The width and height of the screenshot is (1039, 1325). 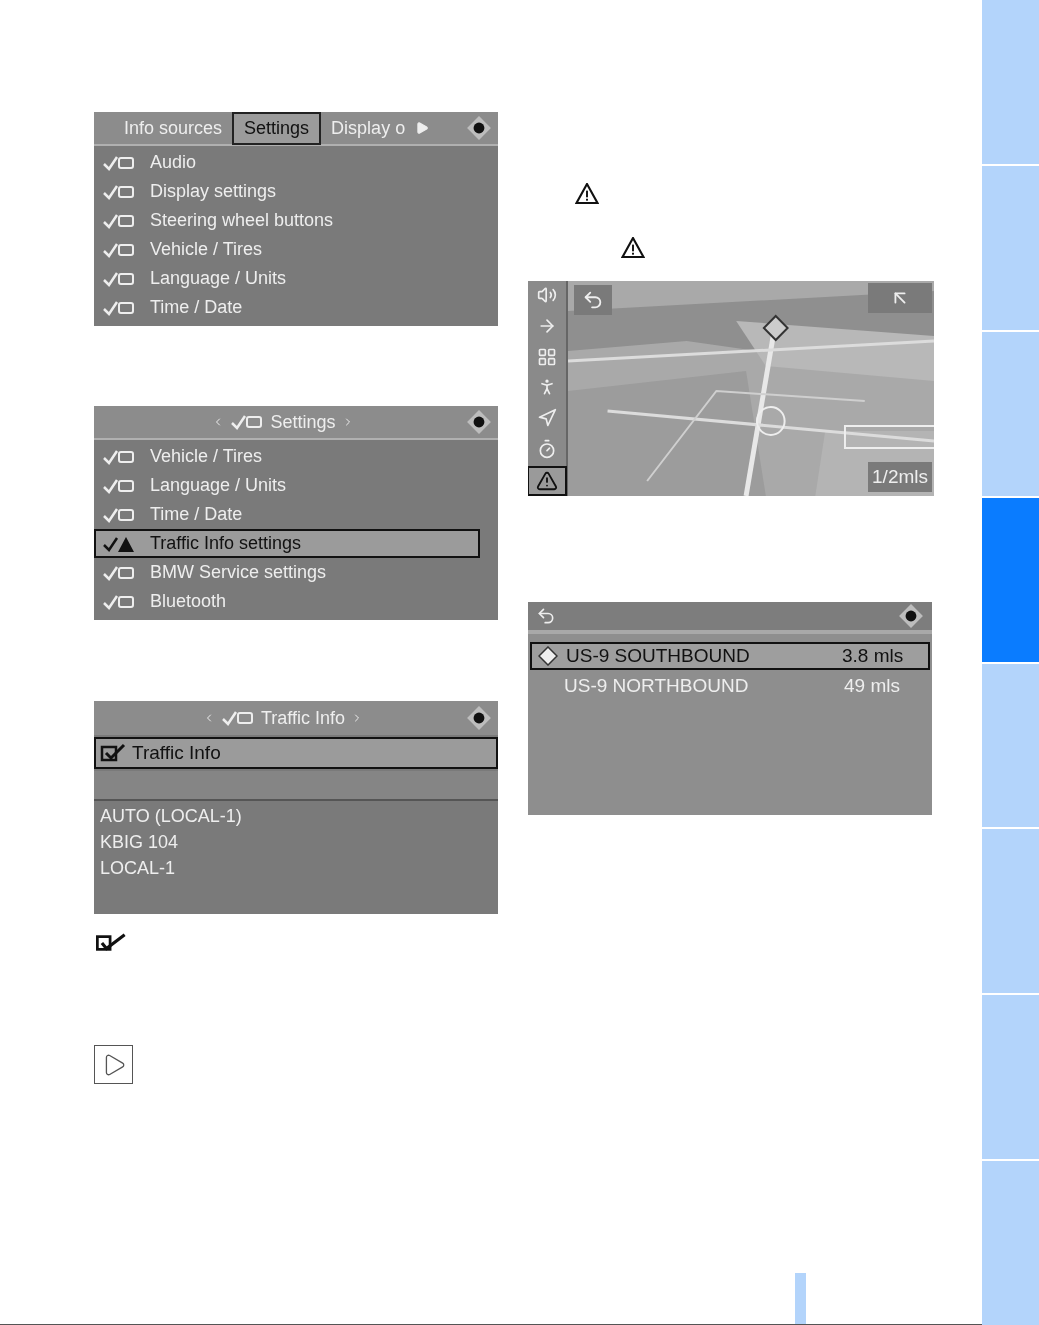 I want to click on menu-tab: Info sources, so click(x=173, y=128).